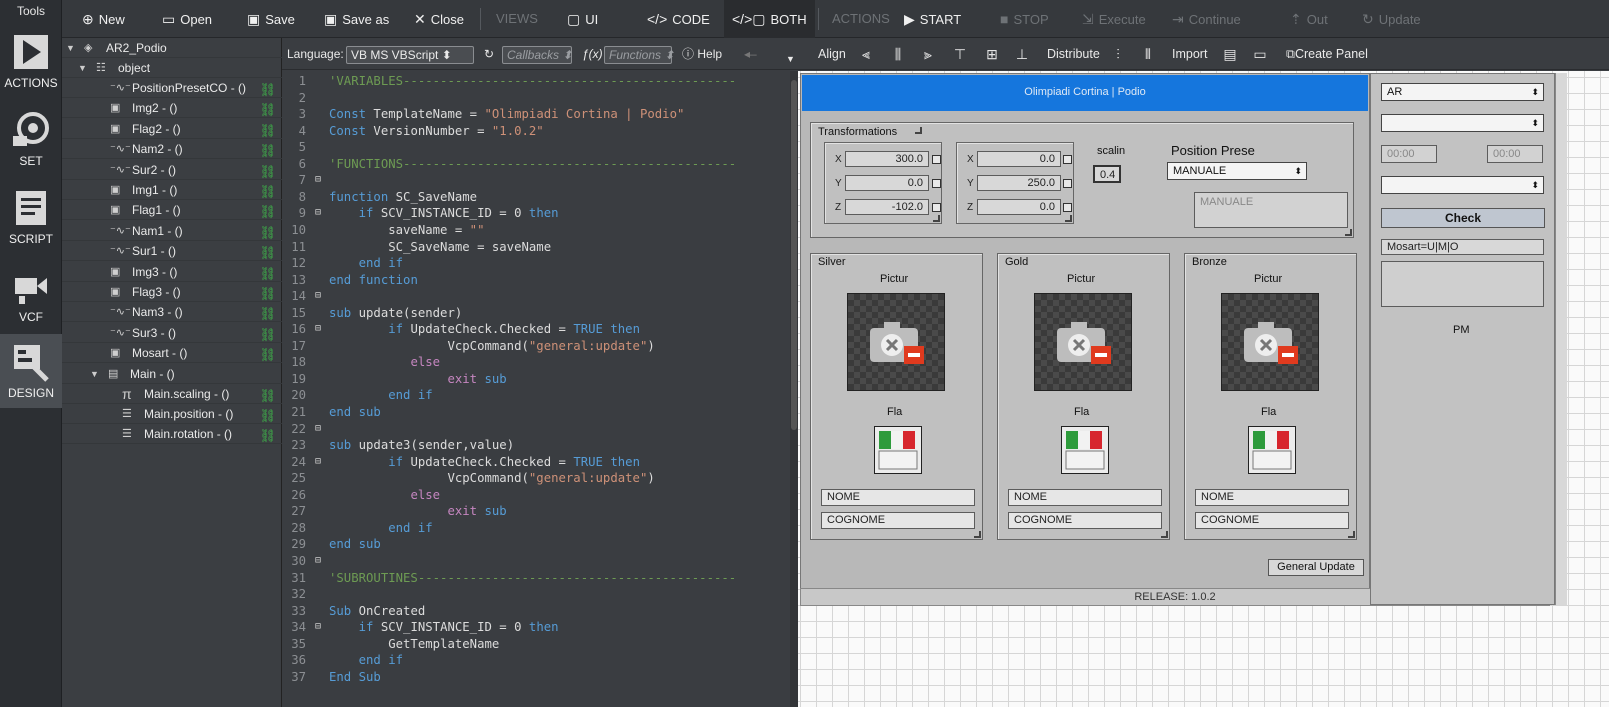 This screenshot has width=1609, height=707. Describe the element at coordinates (536, 296) in the screenshot. I see `code-line: 14 ⊟` at that location.